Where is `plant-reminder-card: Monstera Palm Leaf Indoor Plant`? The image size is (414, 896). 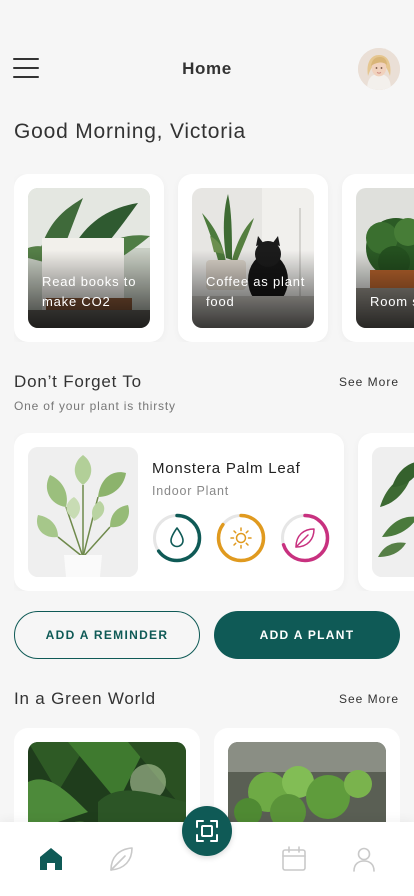
plant-reminder-card: Monstera Palm Leaf Indoor Plant is located at coordinates (179, 512).